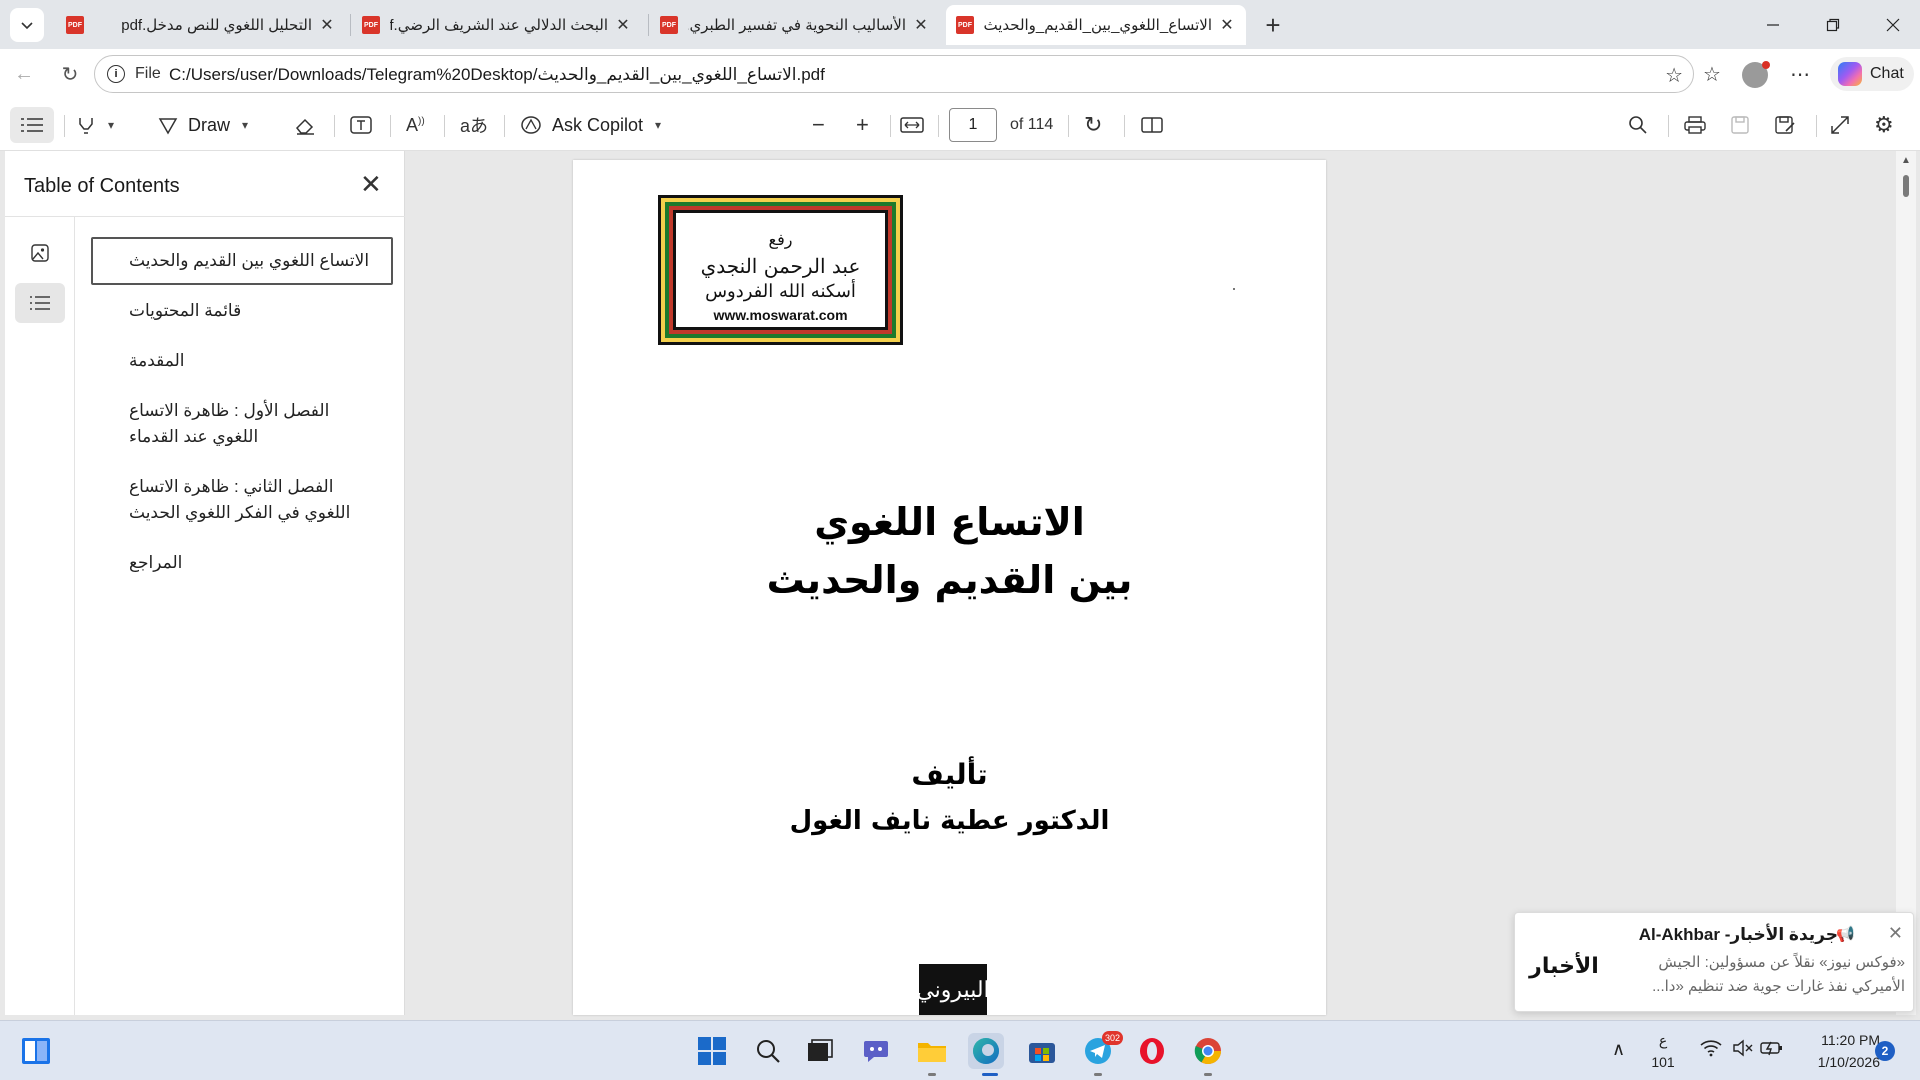 The width and height of the screenshot is (1920, 1080). Describe the element at coordinates (712, 1051) in the screenshot. I see `start-button` at that location.